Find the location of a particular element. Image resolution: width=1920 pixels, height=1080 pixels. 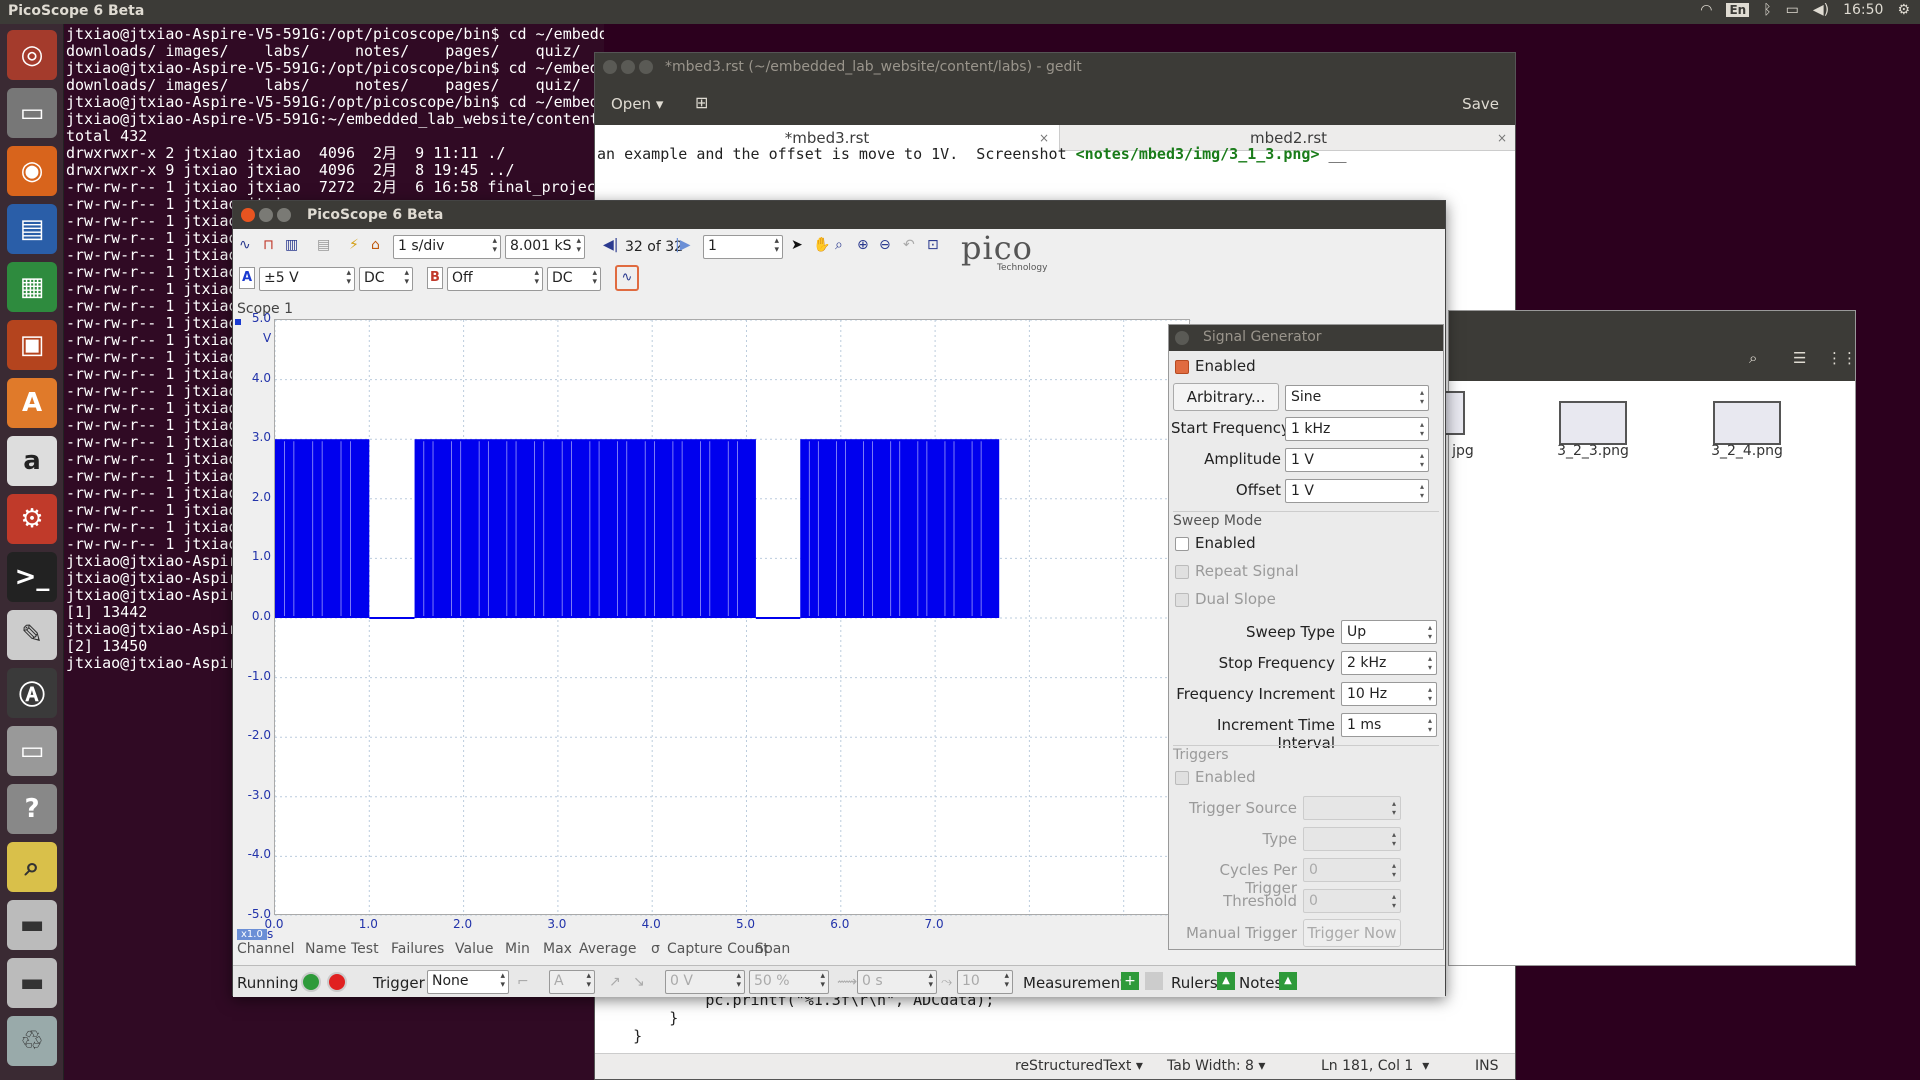

enabled-checkbox is located at coordinates (1182, 367).